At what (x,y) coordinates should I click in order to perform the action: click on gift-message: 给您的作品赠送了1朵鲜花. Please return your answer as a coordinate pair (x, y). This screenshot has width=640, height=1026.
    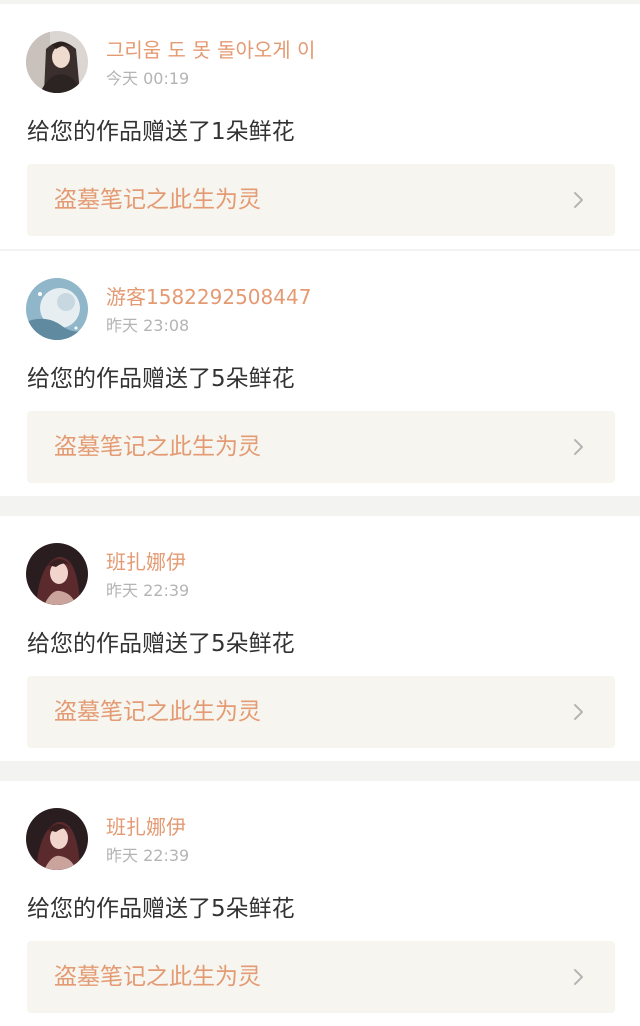
    Looking at the image, I should click on (161, 132).